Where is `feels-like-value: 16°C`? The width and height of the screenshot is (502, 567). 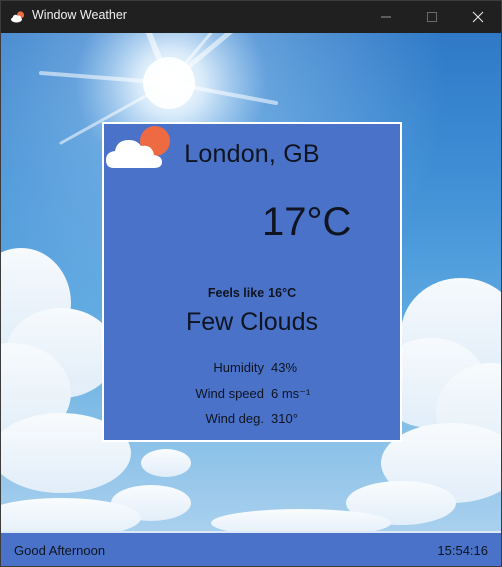 feels-like-value: 16°C is located at coordinates (282, 293).